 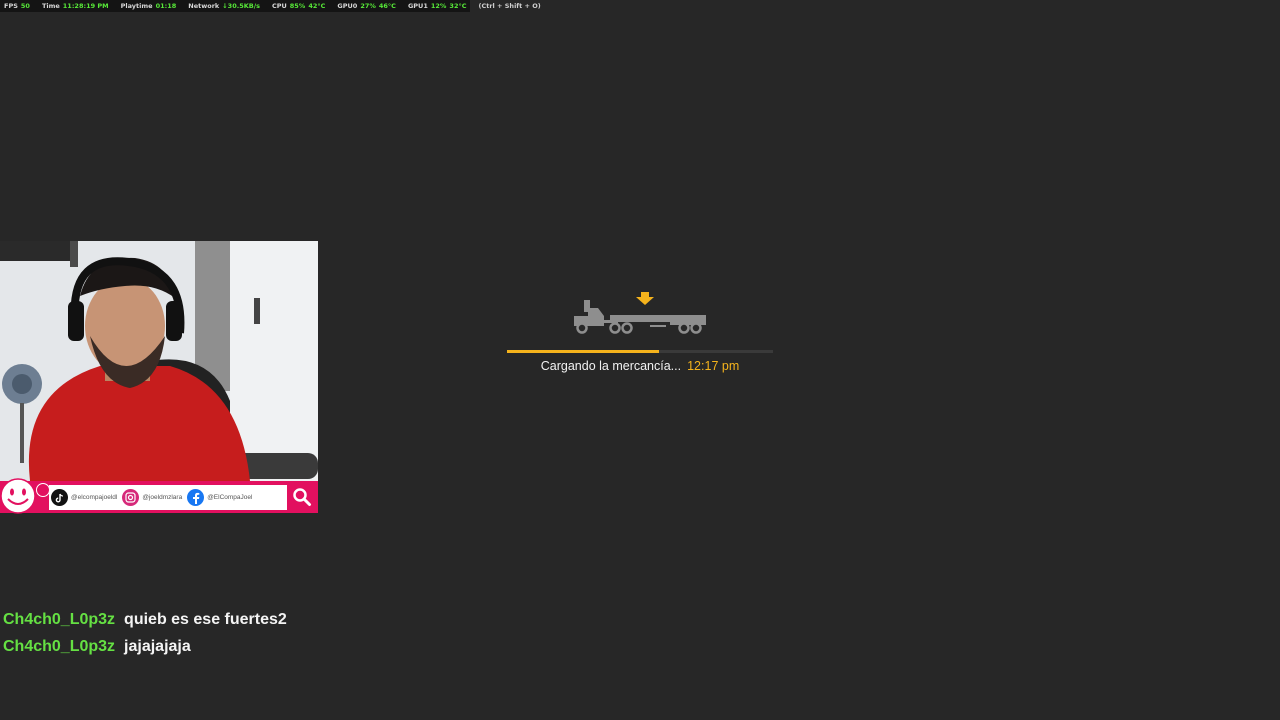 I want to click on chat-message: Ch4ch0_L0p3z jajajajaja, so click(x=145, y=646).